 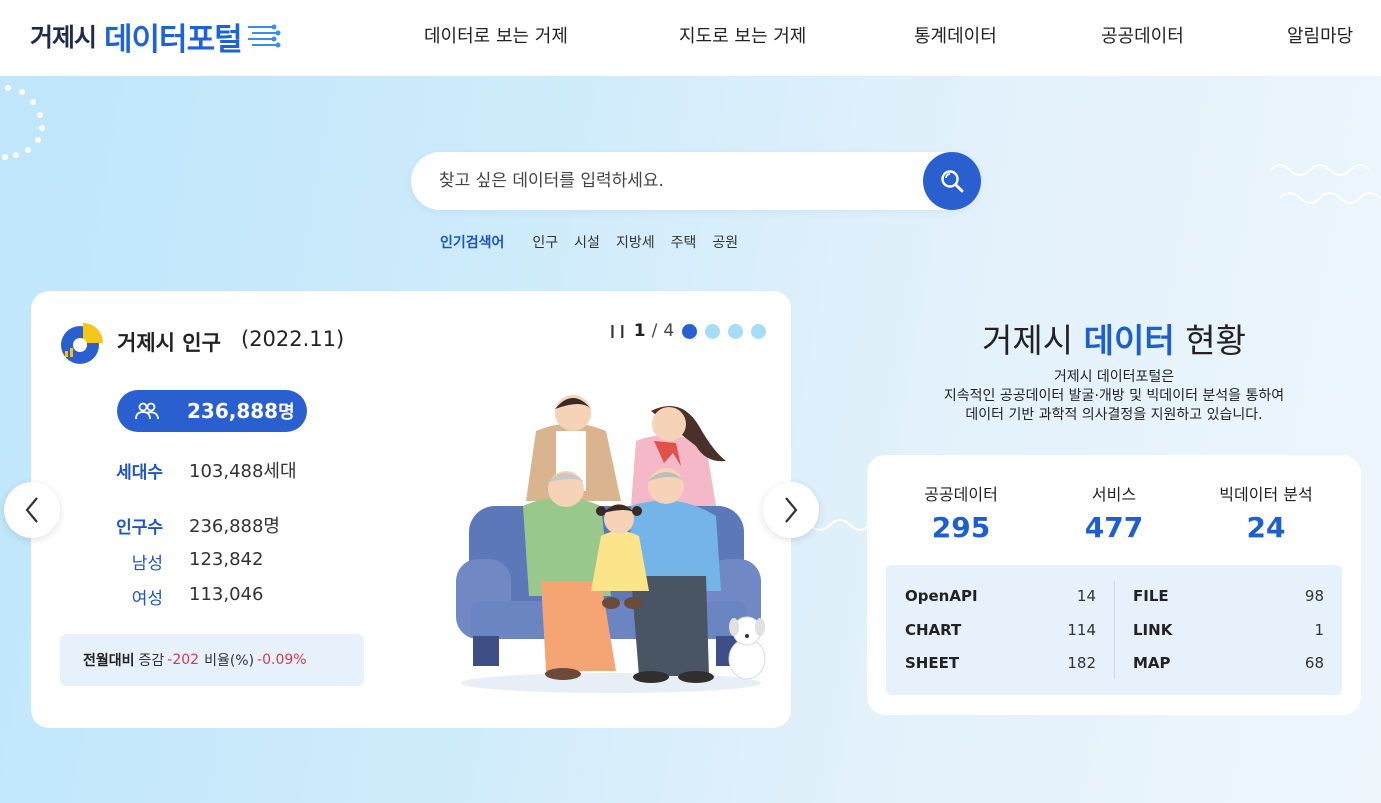 I want to click on chevron-right-icon, so click(x=791, y=510).